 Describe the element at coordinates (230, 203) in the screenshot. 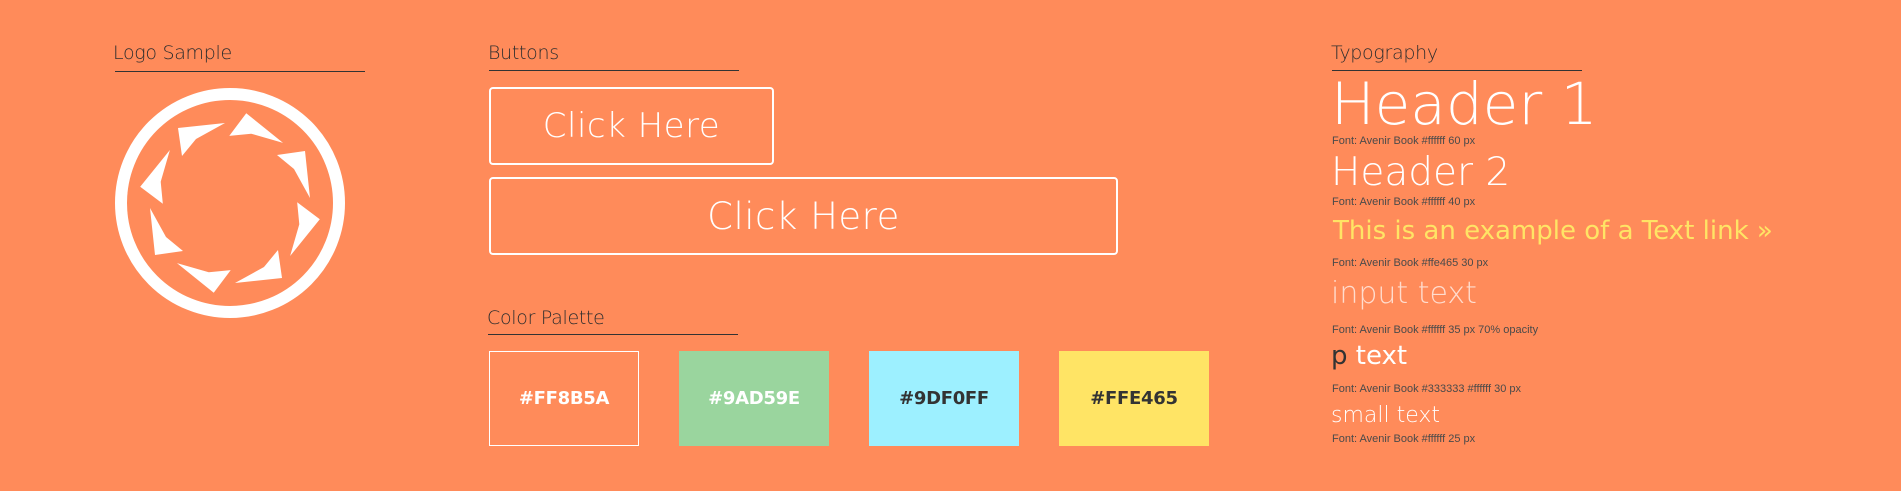

I see `logo-image` at that location.